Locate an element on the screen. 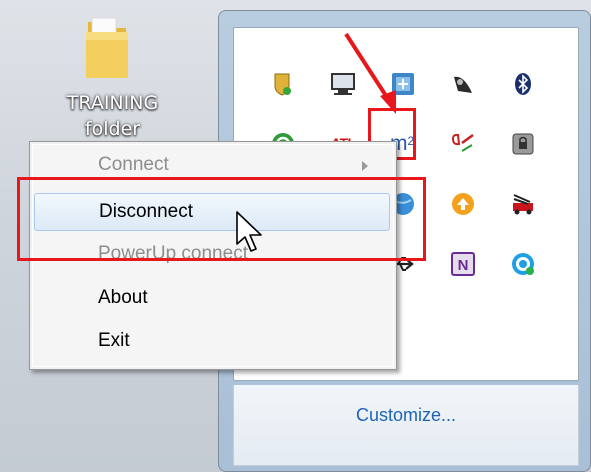 This screenshot has width=591, height=472. folder-label-line1: TRAINING is located at coordinates (112, 103).